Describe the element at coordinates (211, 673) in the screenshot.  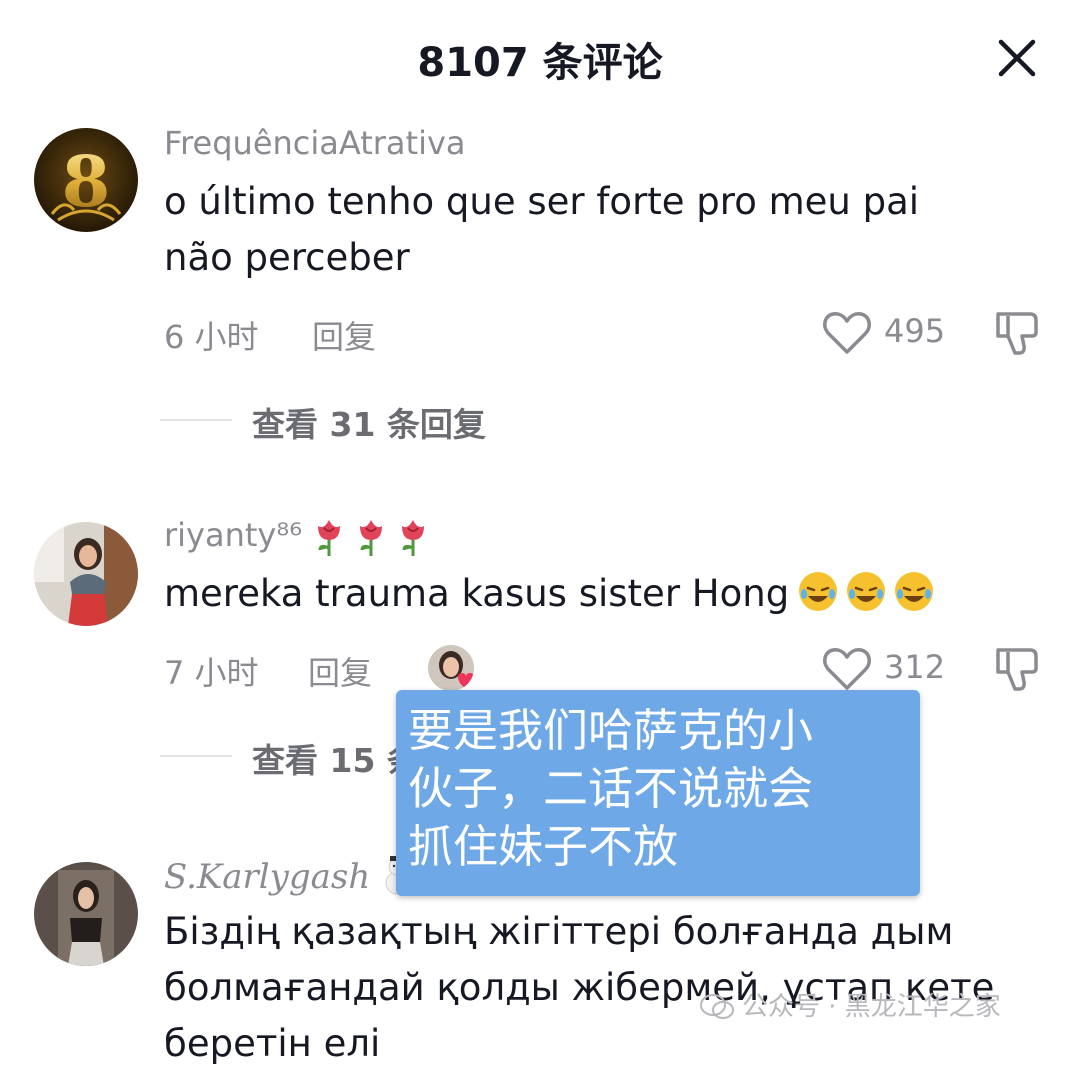
I see `comment-time: 7 小时` at that location.